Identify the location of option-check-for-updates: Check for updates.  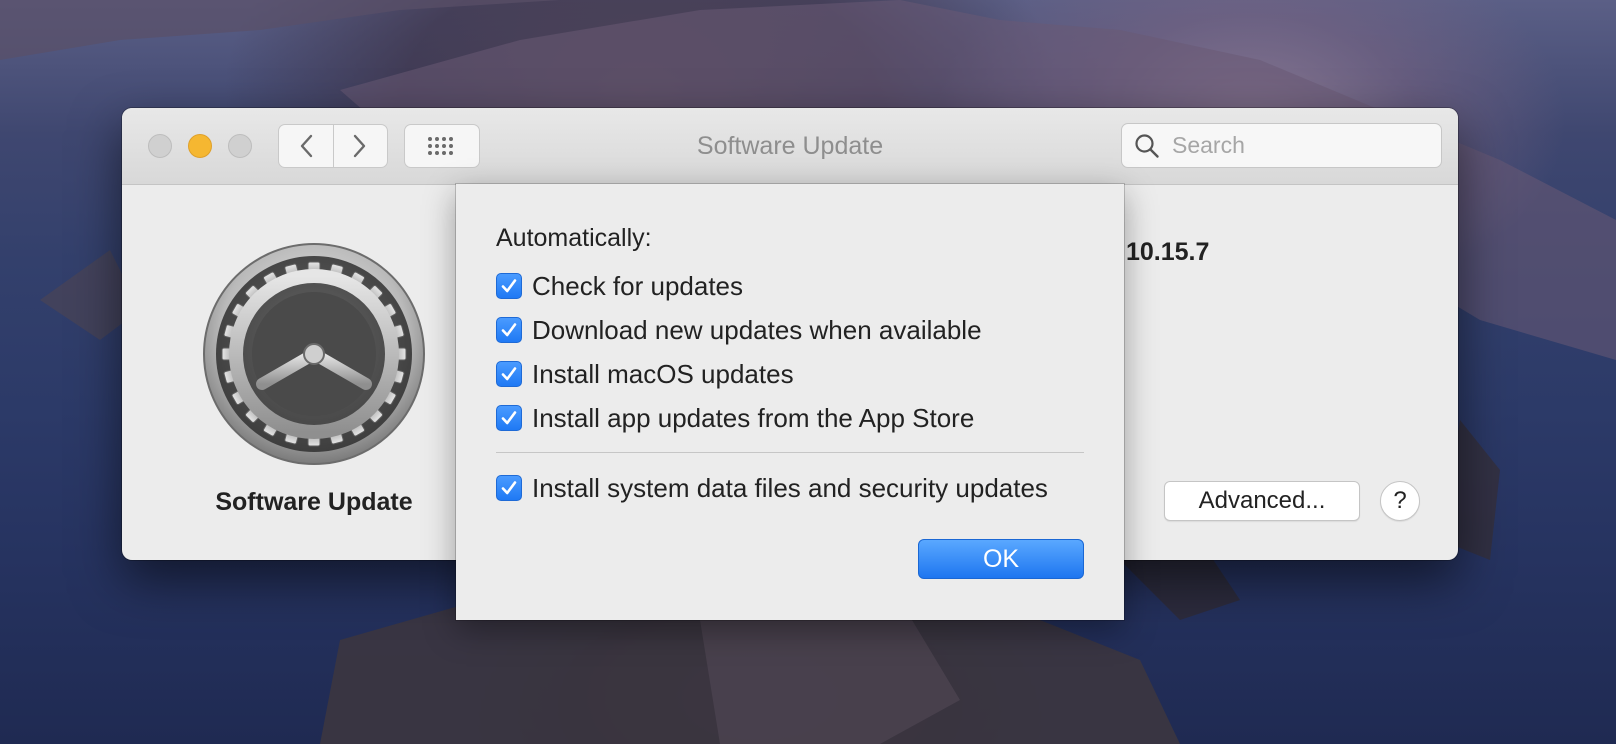
(619, 286).